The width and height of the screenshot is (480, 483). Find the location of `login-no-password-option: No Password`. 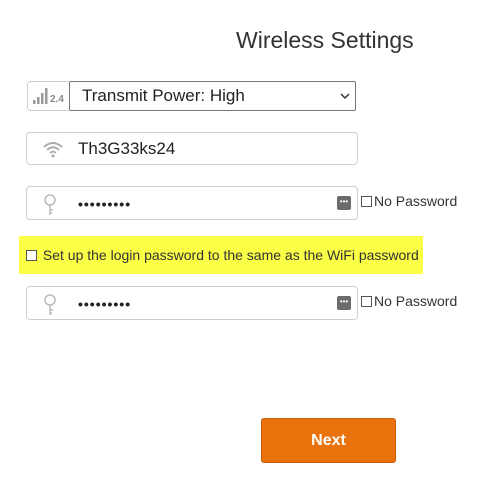

login-no-password-option: No Password is located at coordinates (409, 301).